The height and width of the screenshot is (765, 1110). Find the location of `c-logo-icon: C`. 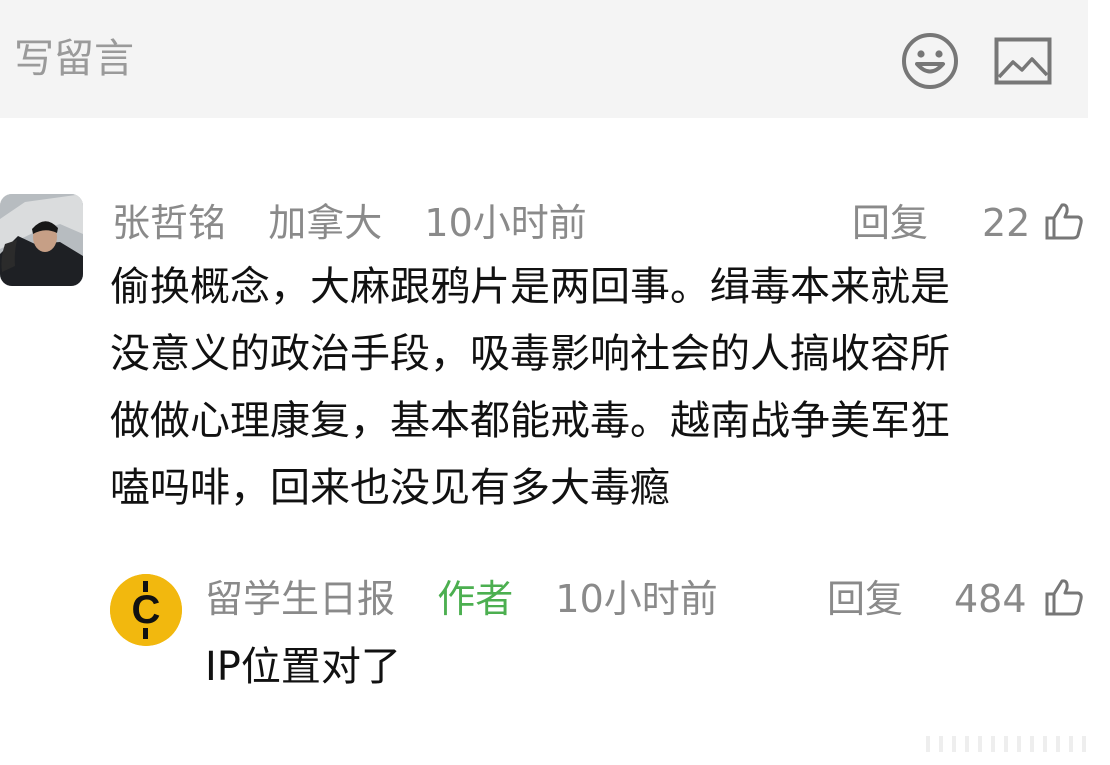

c-logo-icon: C is located at coordinates (146, 610).